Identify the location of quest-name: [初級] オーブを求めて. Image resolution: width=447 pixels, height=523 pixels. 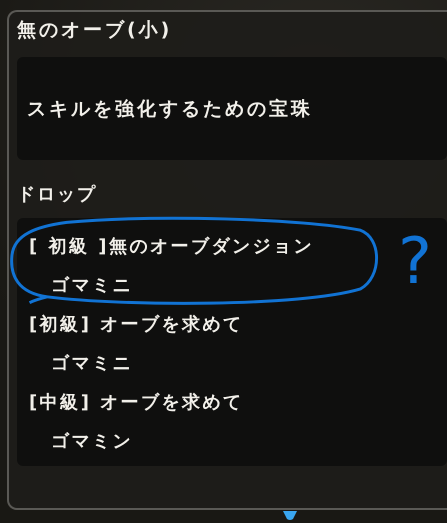
(136, 325).